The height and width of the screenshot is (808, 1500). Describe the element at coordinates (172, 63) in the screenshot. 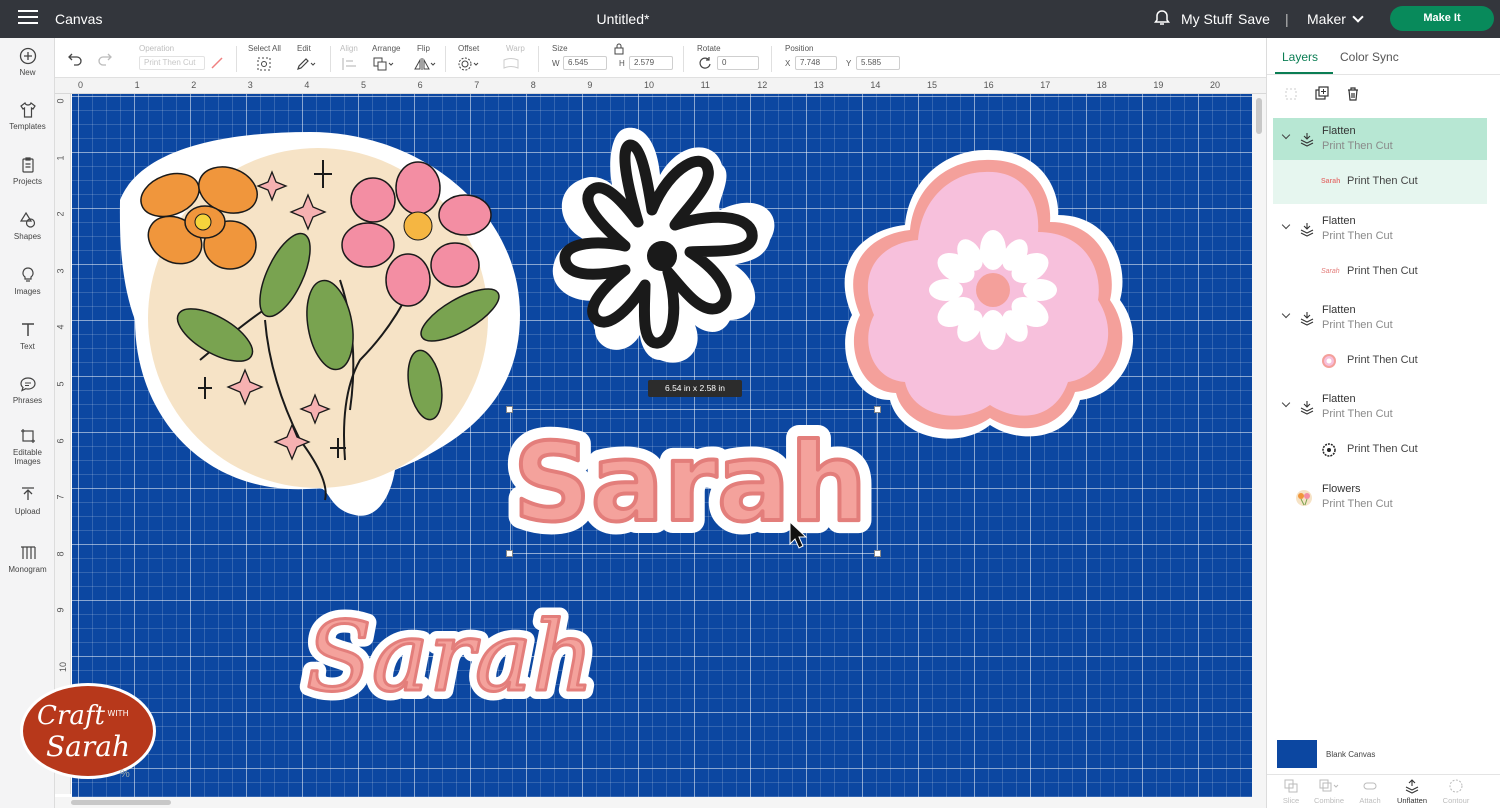

I see `operation-select: Print Then Cut` at that location.